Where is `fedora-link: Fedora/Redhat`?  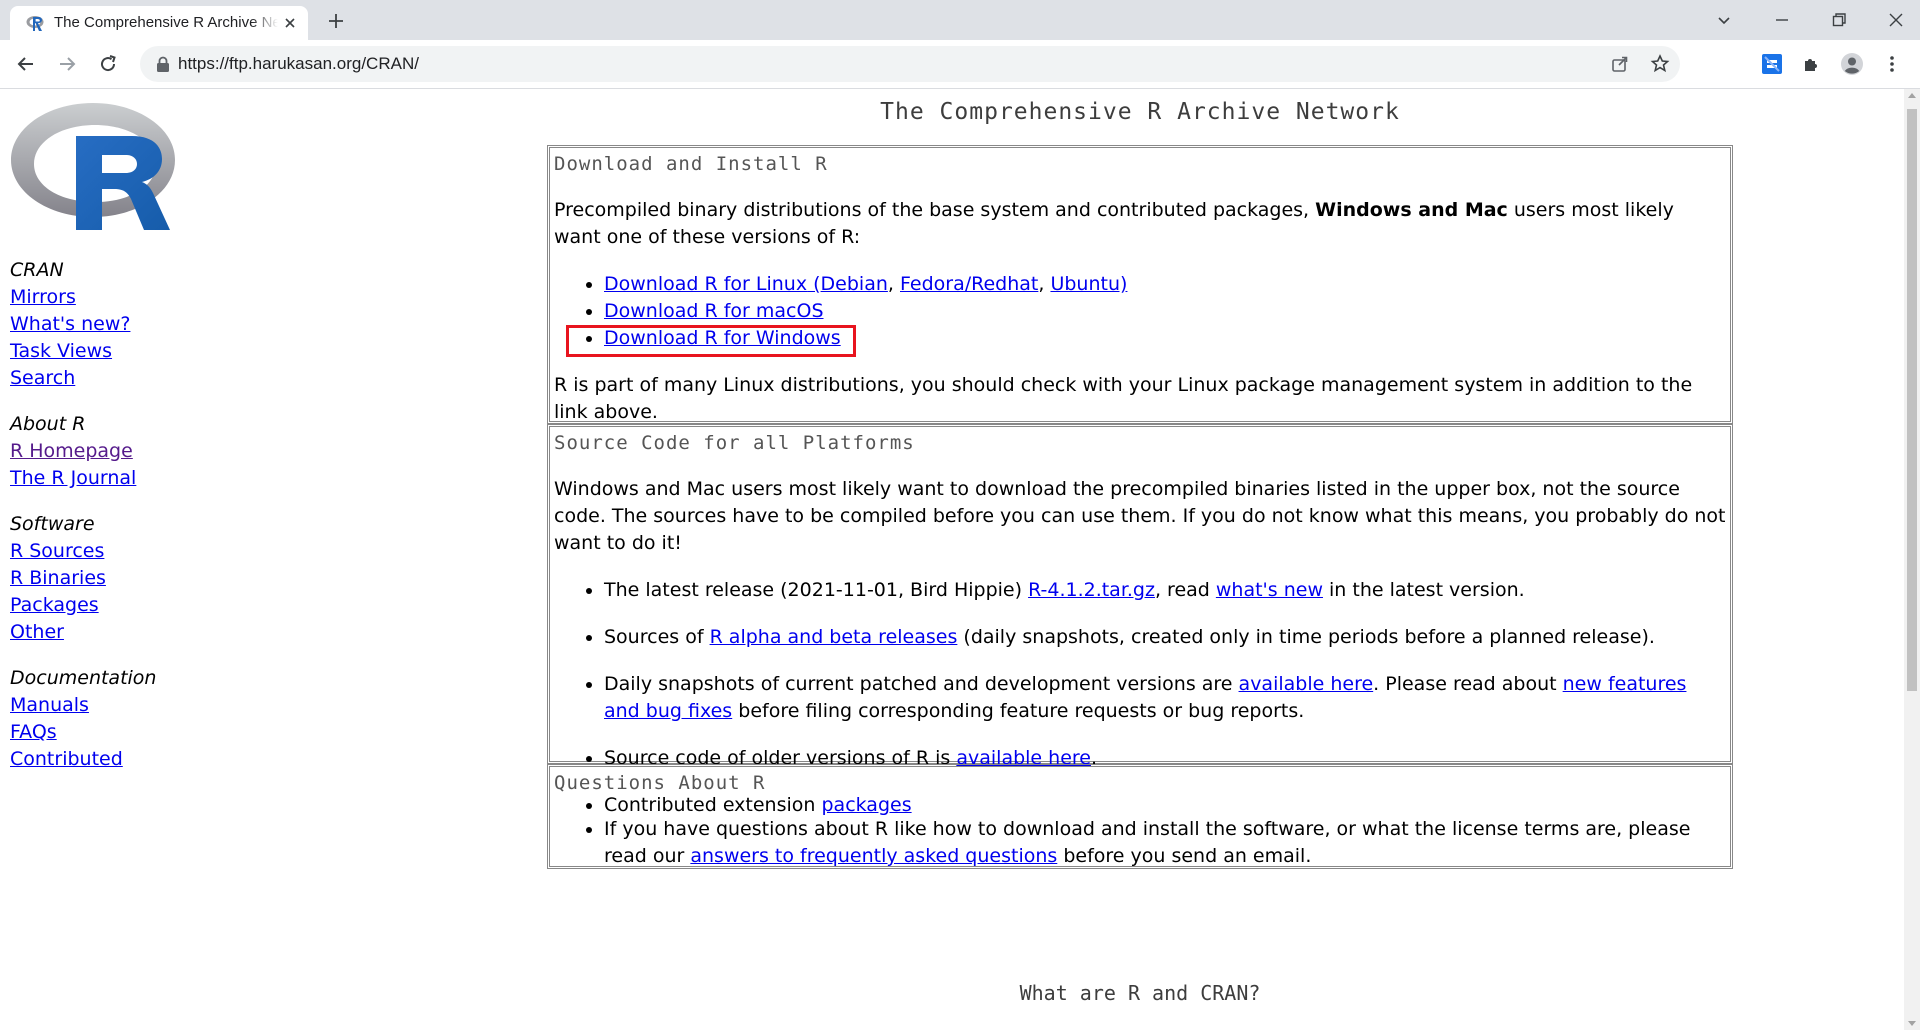 fedora-link: Fedora/Redhat is located at coordinates (969, 284).